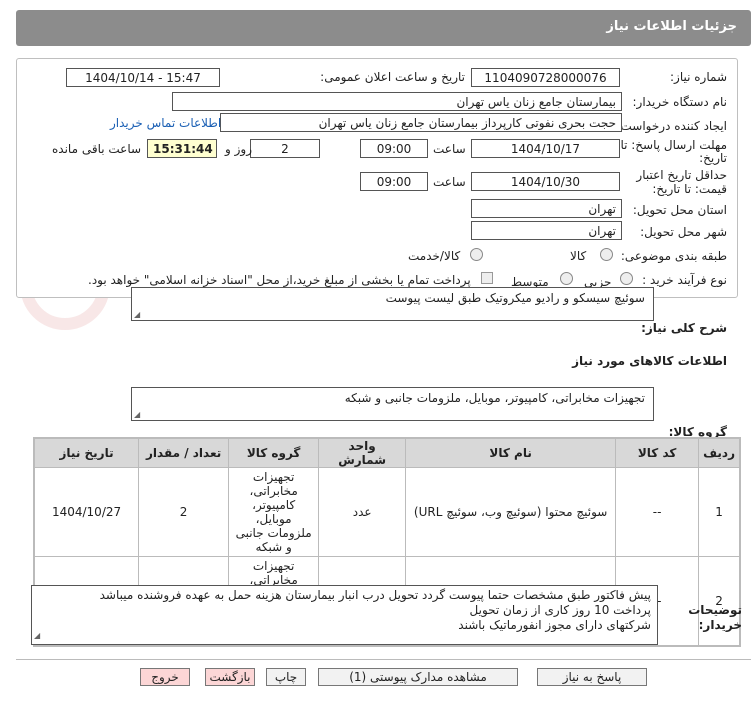 The image size is (755, 704). I want to click on remaining-time-field: 15:31:44, so click(182, 148).